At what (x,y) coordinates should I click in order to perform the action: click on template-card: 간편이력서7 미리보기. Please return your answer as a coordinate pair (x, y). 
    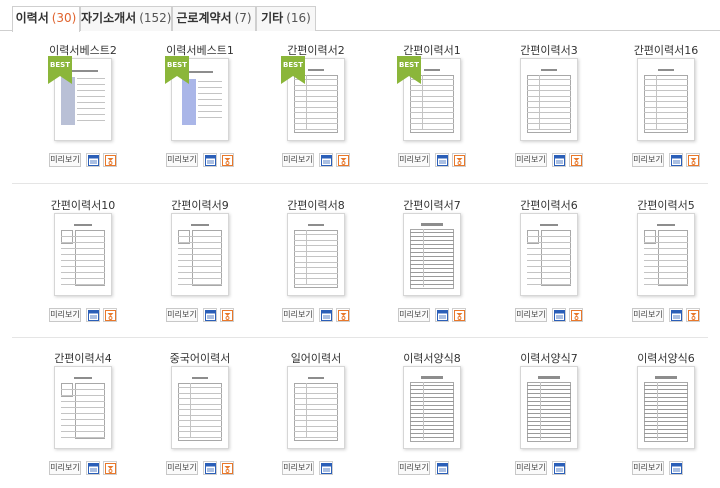
    Looking at the image, I should click on (432, 267).